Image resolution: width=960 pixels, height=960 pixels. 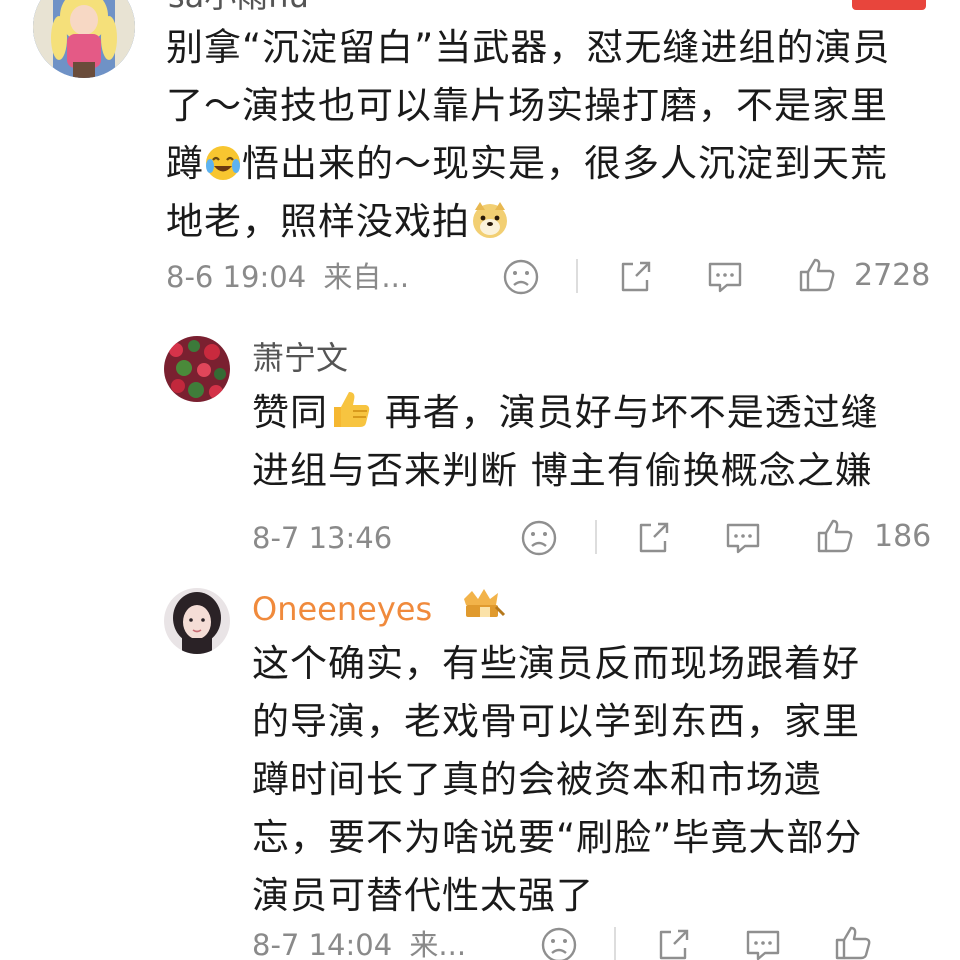 What do you see at coordinates (557, 837) in the screenshot?
I see `comment-line: 忘，要不为啥说要“刷脸”毕竟大部分` at bounding box center [557, 837].